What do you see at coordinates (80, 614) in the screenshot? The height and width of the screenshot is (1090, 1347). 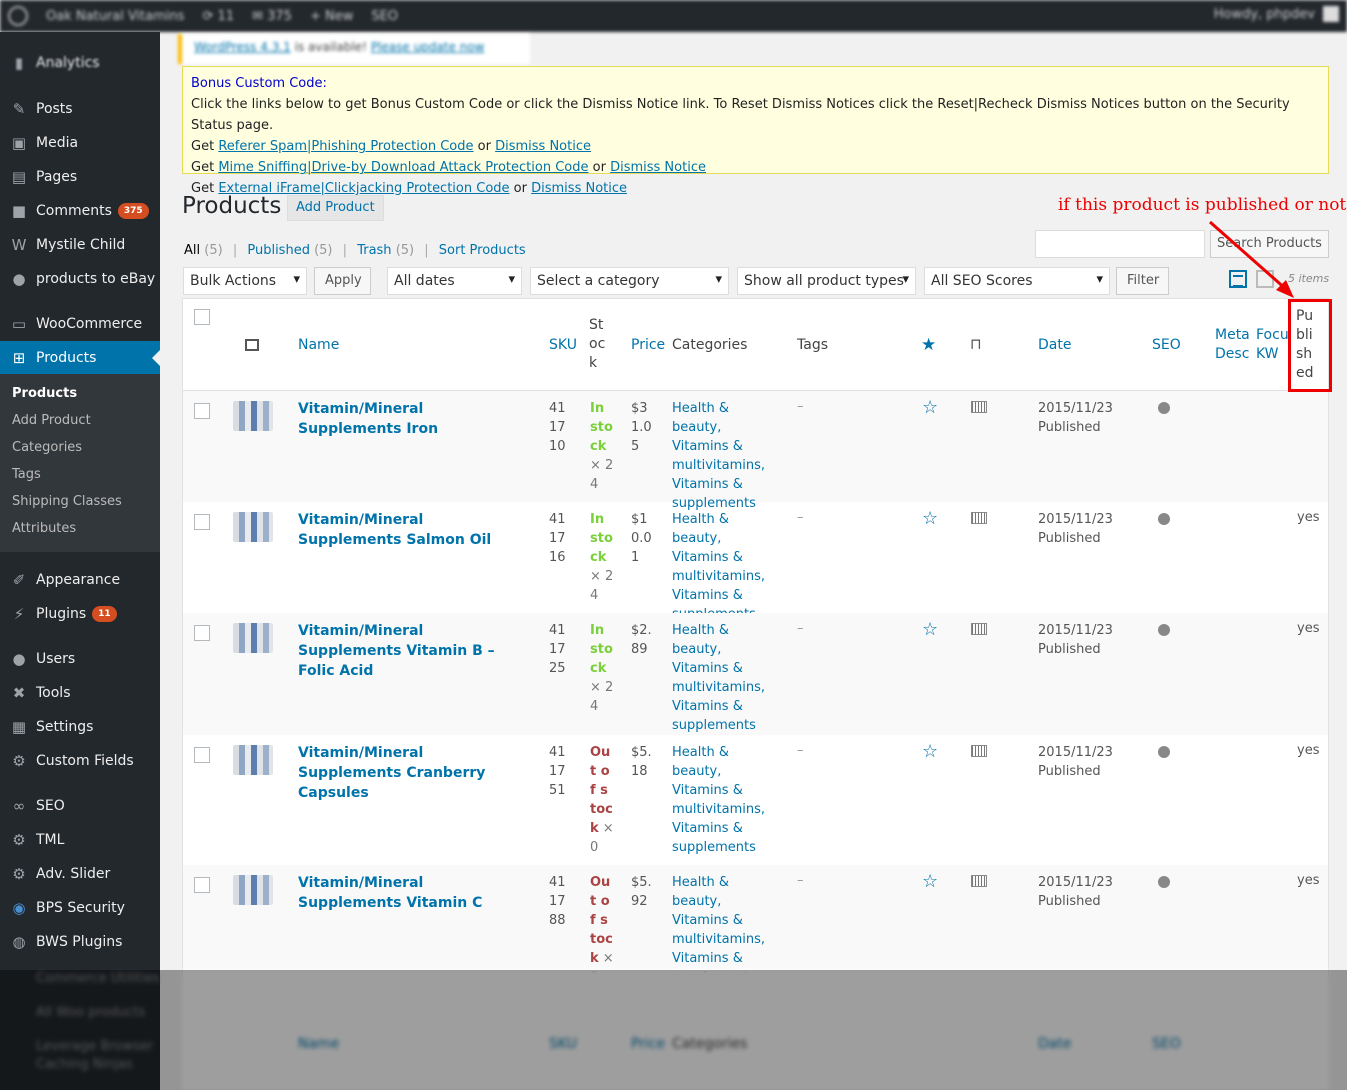 I see `sidebar-item-plugins: ⚡ Plugins 11` at bounding box center [80, 614].